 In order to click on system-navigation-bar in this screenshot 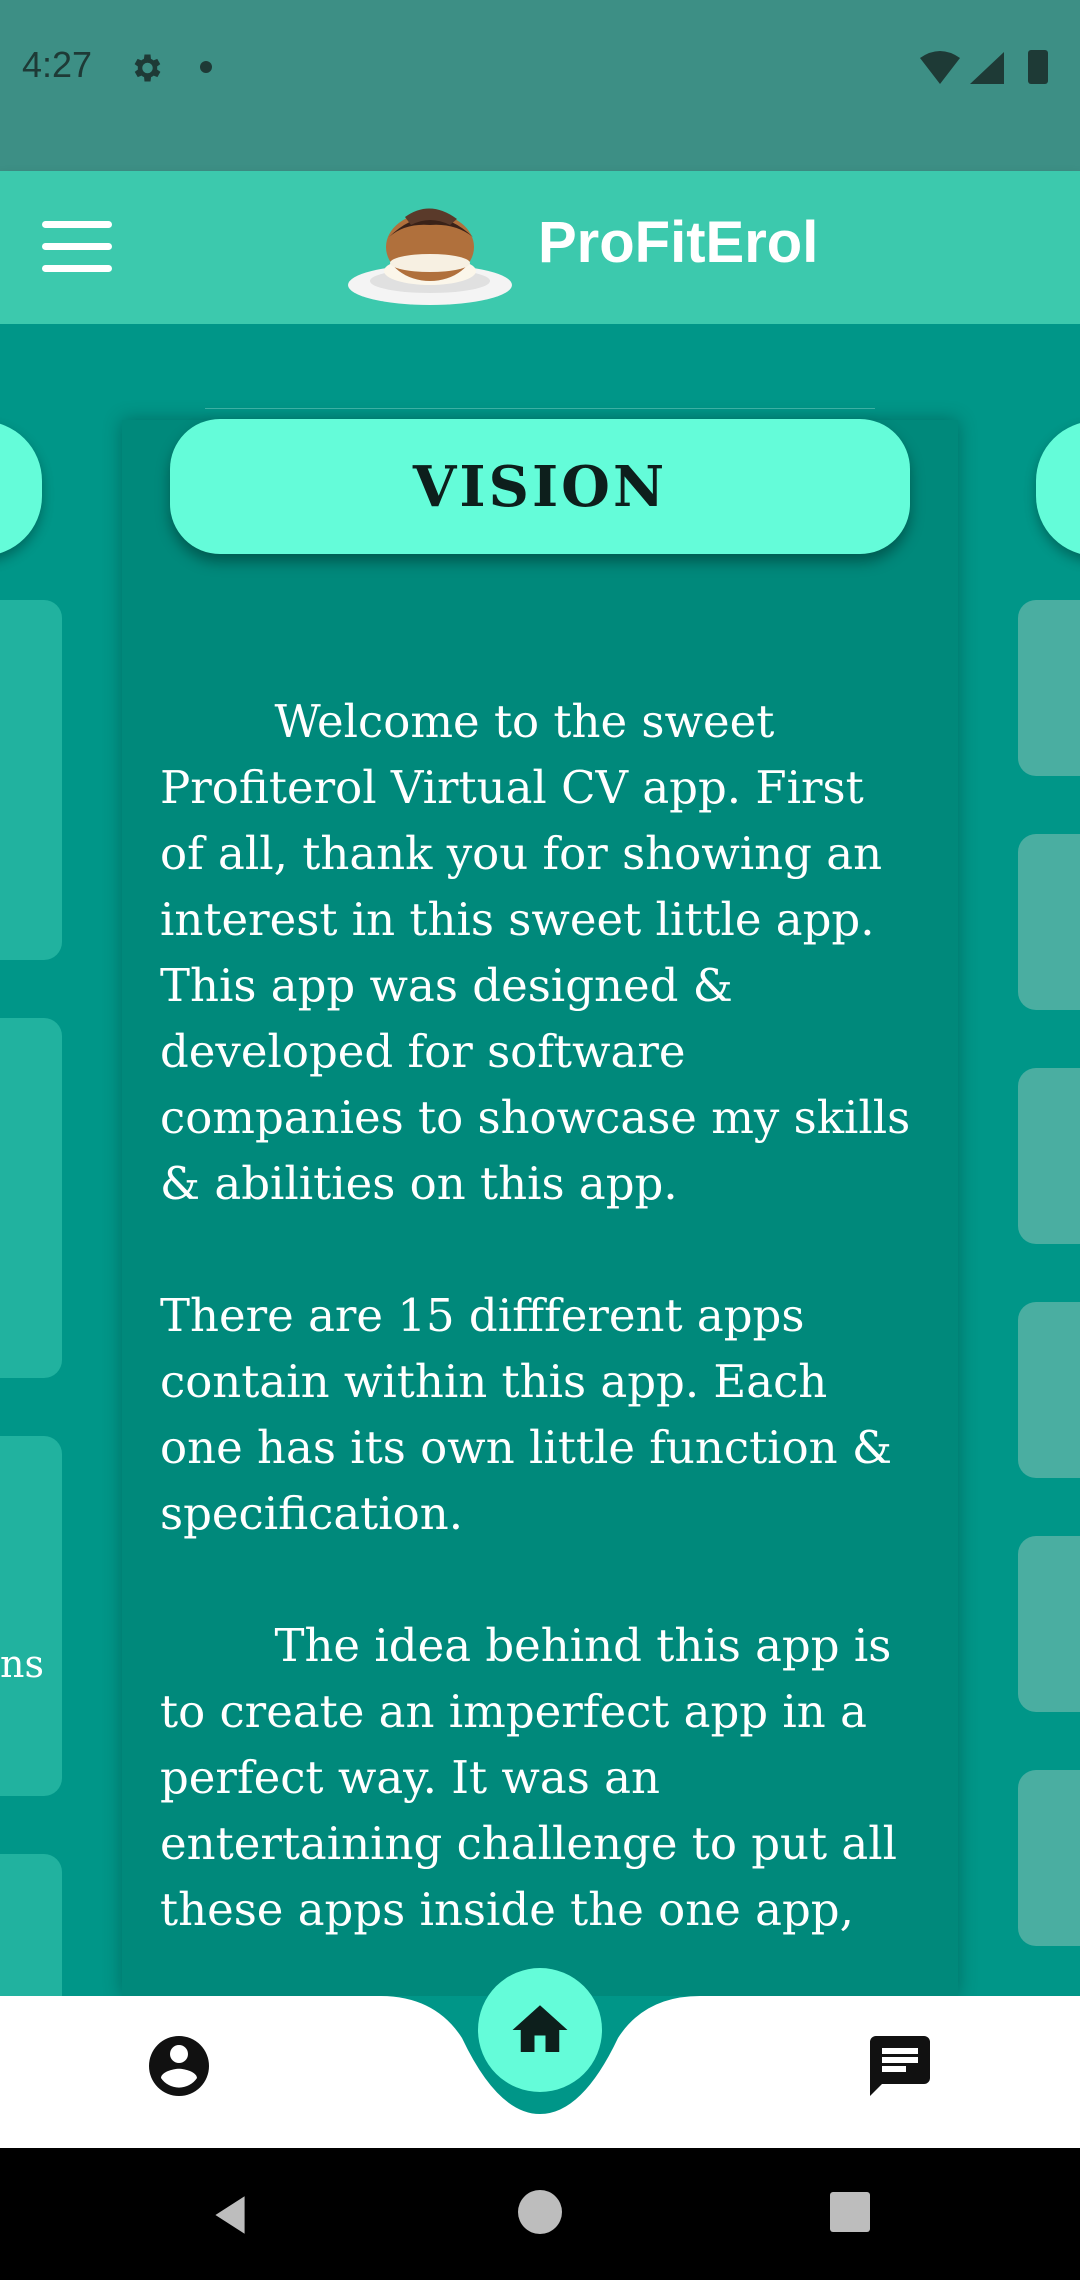, I will do `click(540, 2214)`.